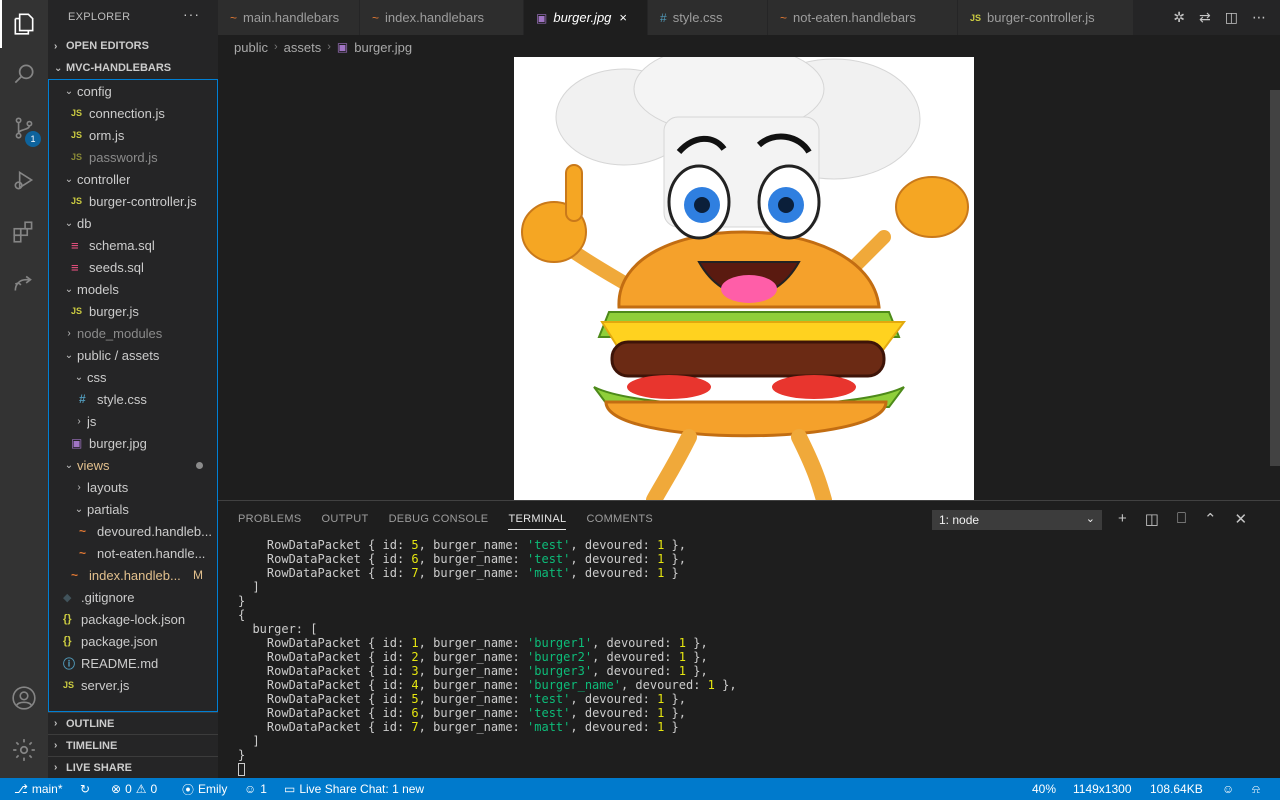 This screenshot has height=800, width=1280. What do you see at coordinates (24, 180) in the screenshot?
I see `run-debug-icon` at bounding box center [24, 180].